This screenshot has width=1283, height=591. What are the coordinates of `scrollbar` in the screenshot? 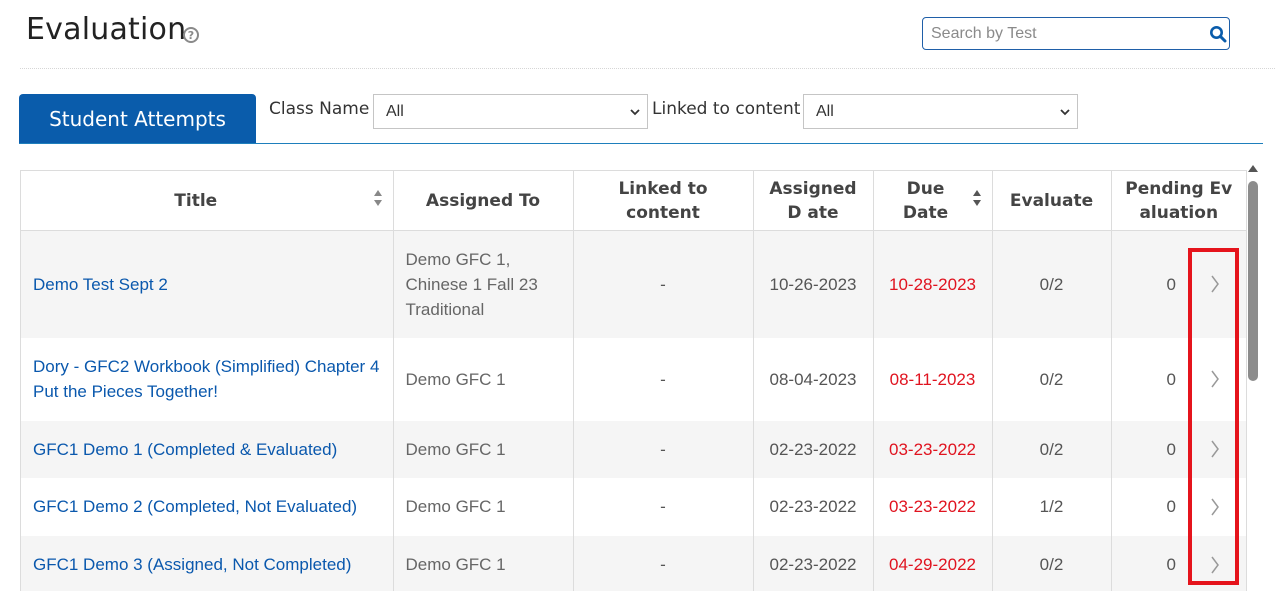 It's located at (1253, 377).